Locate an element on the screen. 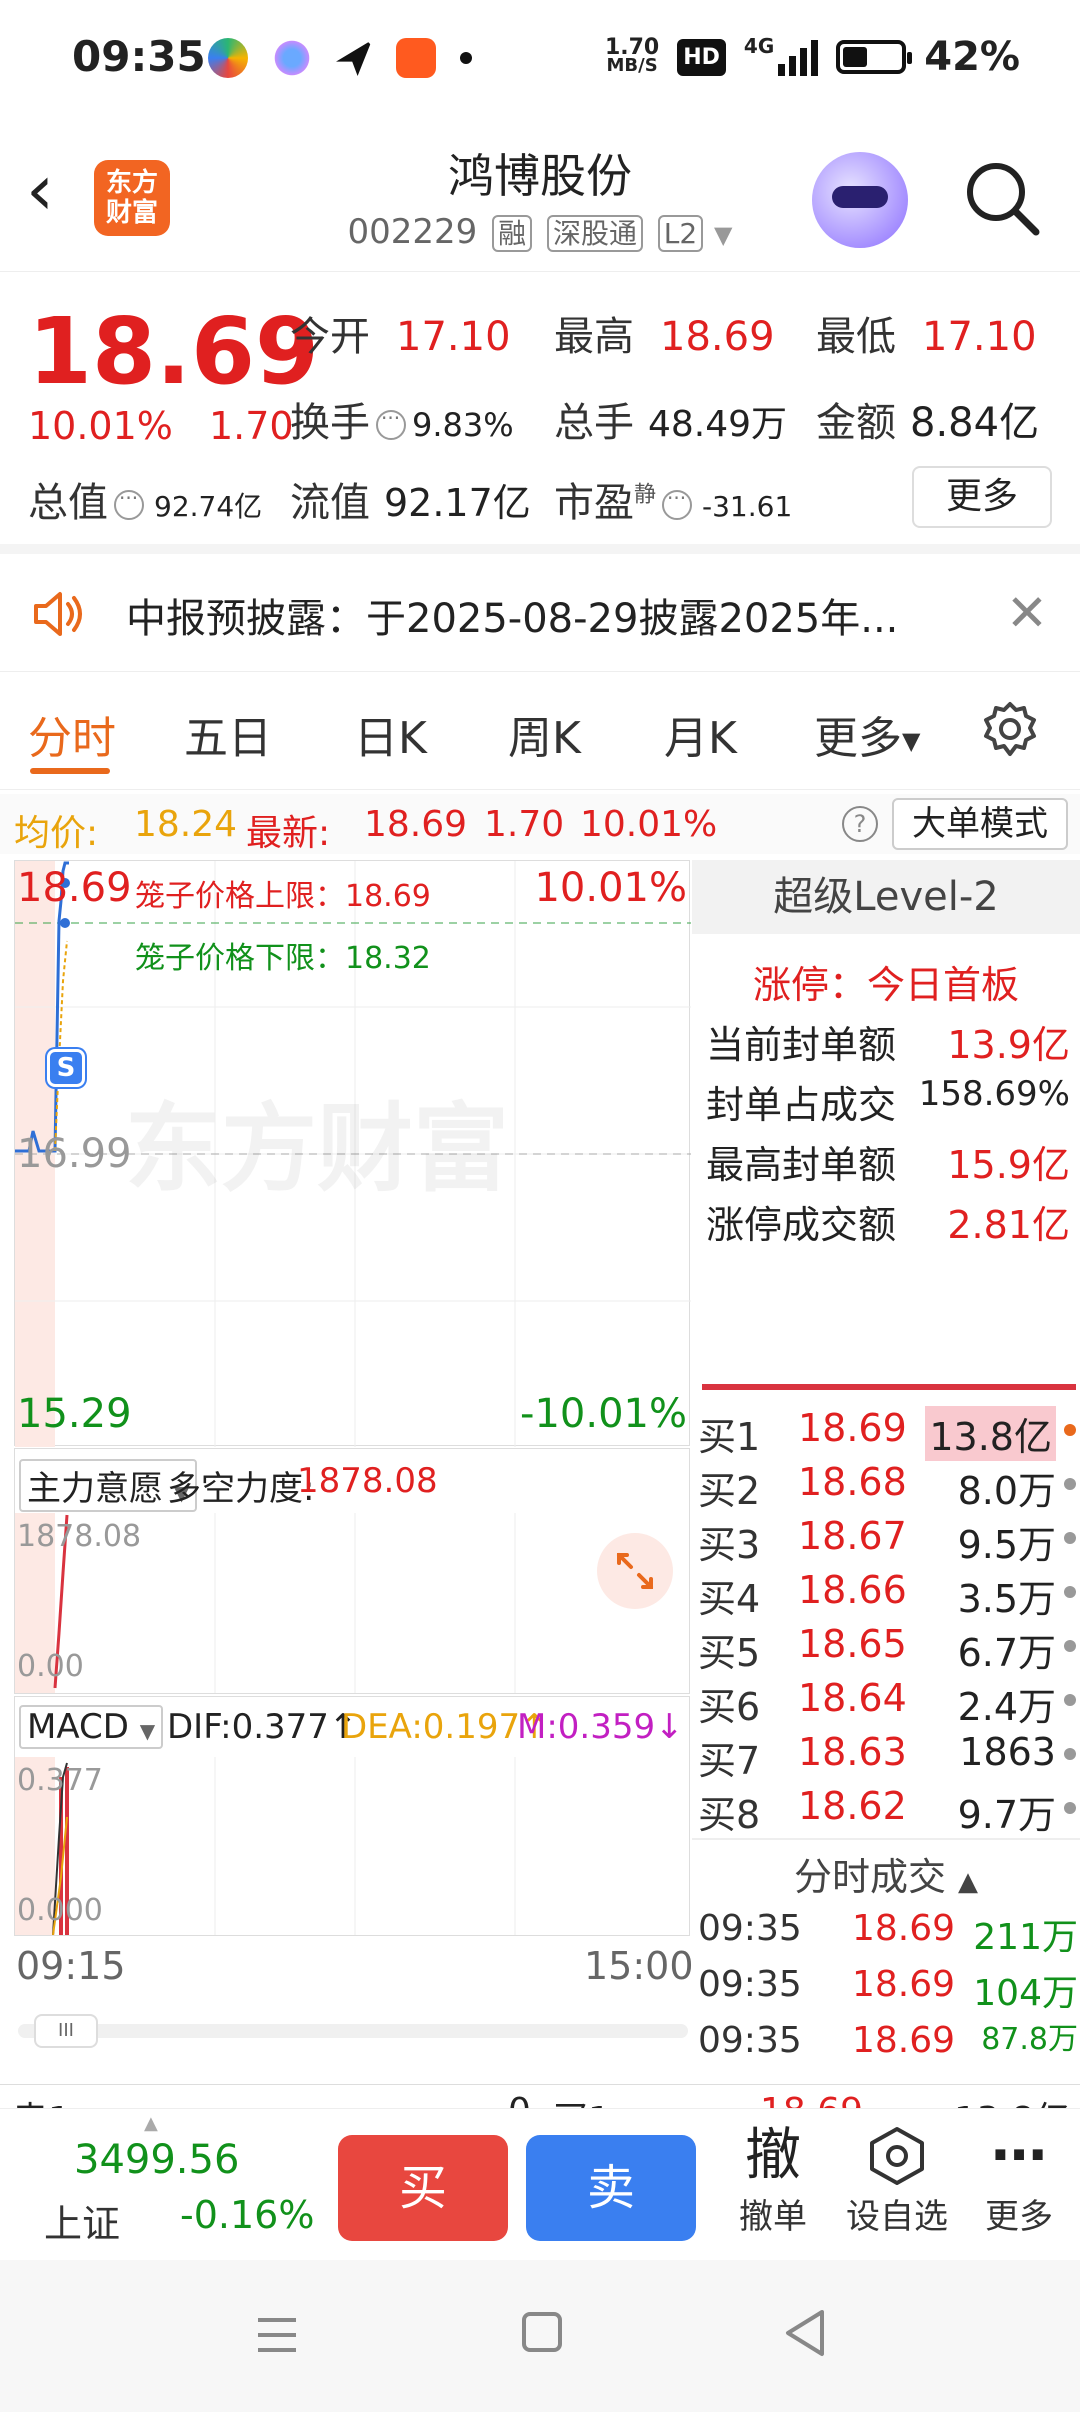 The image size is (1080, 2412). trade-row: 09:35 18.69 211万 is located at coordinates (888, 1936).